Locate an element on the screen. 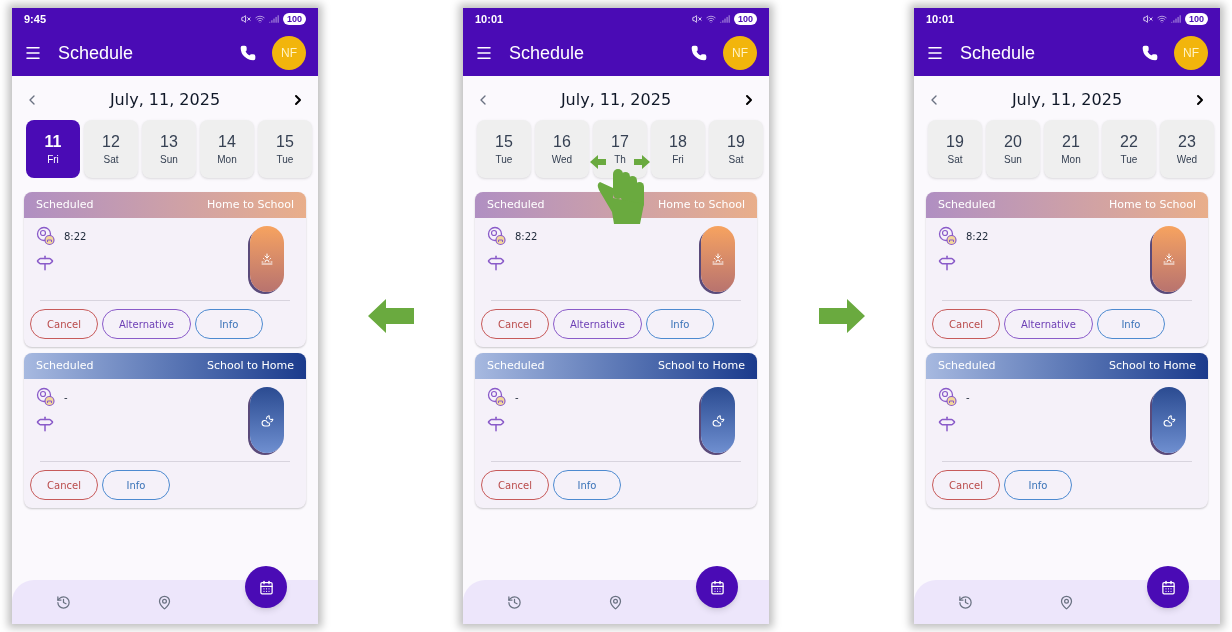  day-chip: 11 Fri is located at coordinates (53, 149).